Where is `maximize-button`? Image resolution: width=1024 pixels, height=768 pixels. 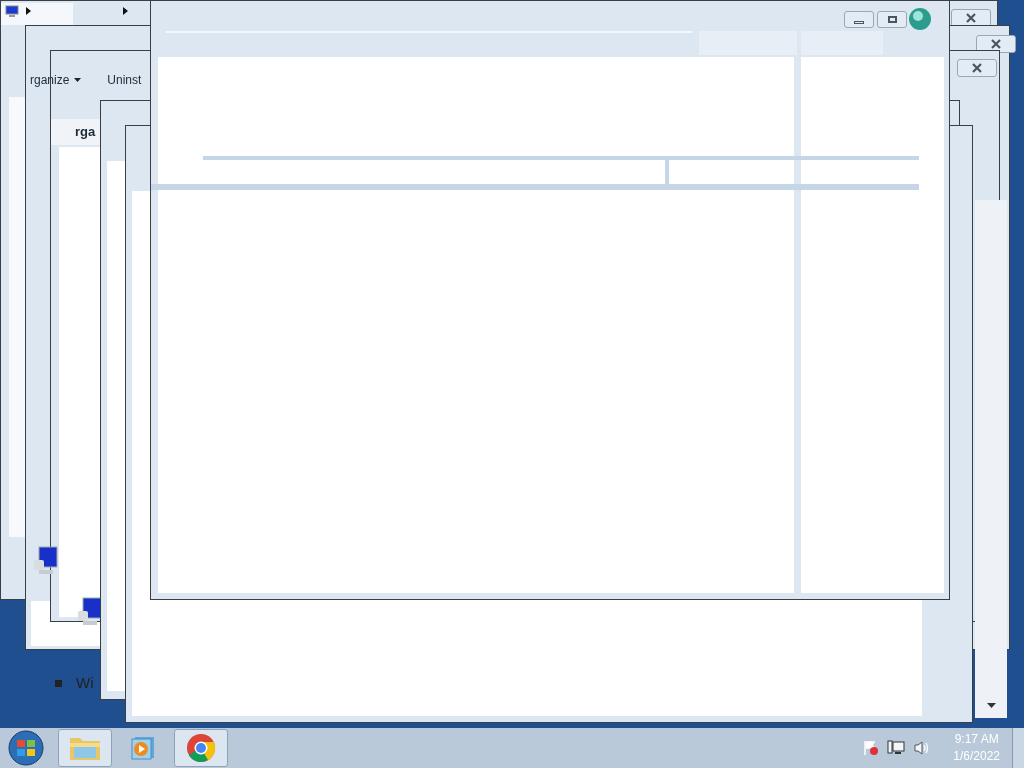 maximize-button is located at coordinates (892, 19).